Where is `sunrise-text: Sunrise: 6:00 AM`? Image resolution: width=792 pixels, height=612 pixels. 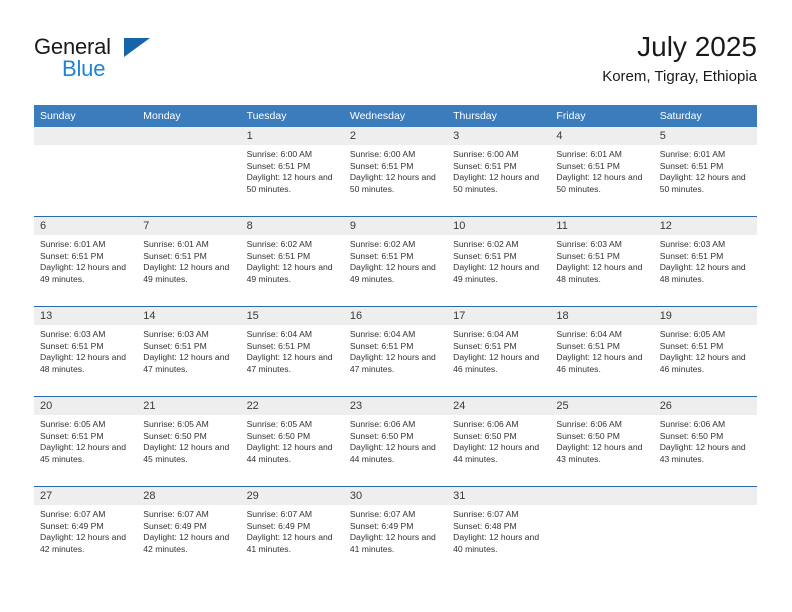 sunrise-text: Sunrise: 6:00 AM is located at coordinates (279, 154).